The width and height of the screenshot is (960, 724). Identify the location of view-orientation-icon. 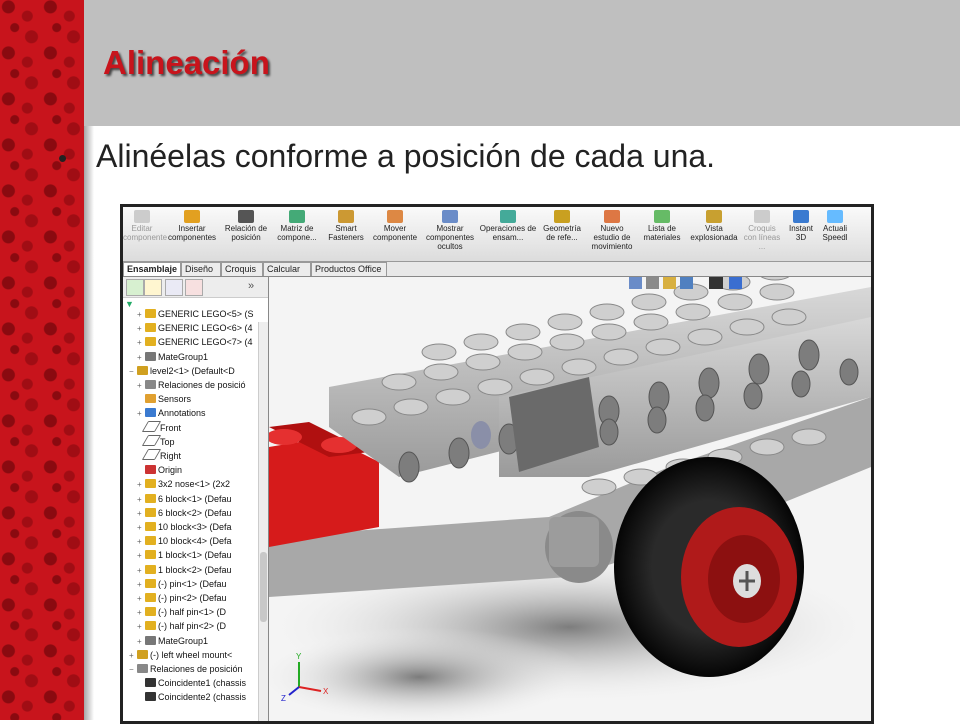
(716, 283).